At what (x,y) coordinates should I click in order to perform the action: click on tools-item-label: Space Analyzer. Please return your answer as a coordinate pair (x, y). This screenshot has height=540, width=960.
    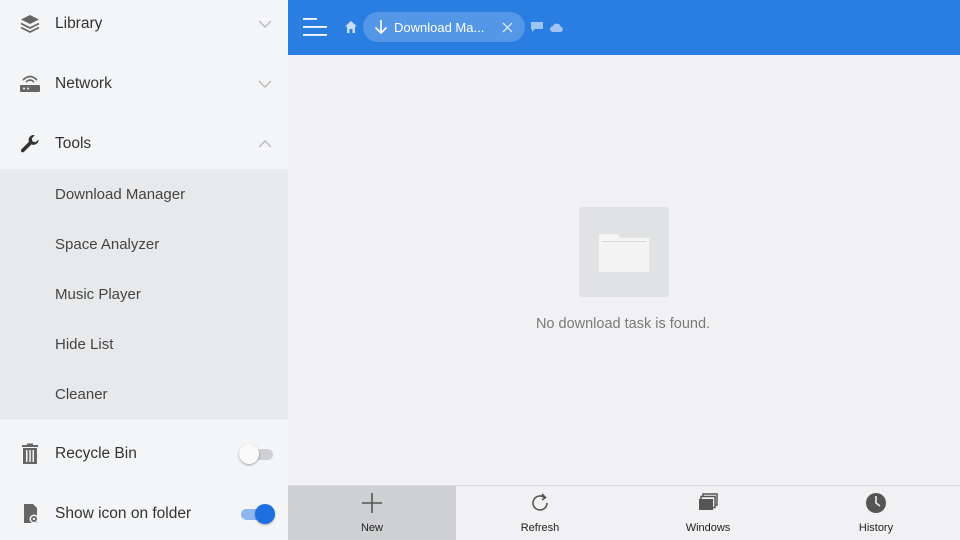
    Looking at the image, I should click on (107, 244).